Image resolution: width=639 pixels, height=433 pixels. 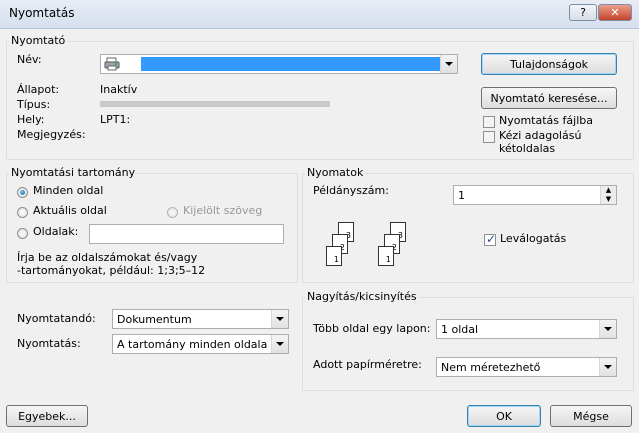 I want to click on collate-illustration-stack1: 3 2 1, so click(x=339, y=246).